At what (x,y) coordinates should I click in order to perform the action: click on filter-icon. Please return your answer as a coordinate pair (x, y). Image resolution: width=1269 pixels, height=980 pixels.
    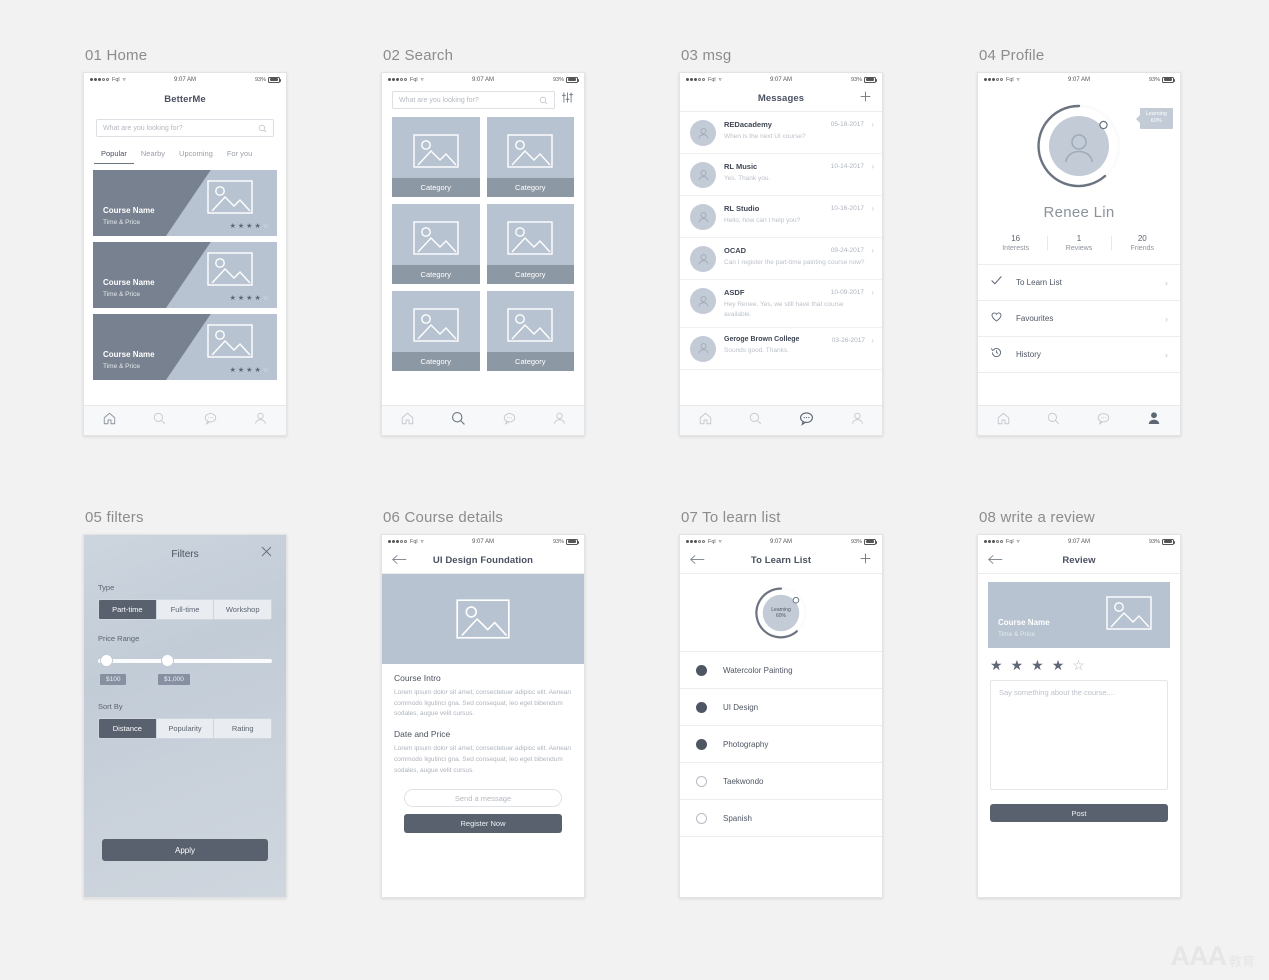
    Looking at the image, I should click on (567, 100).